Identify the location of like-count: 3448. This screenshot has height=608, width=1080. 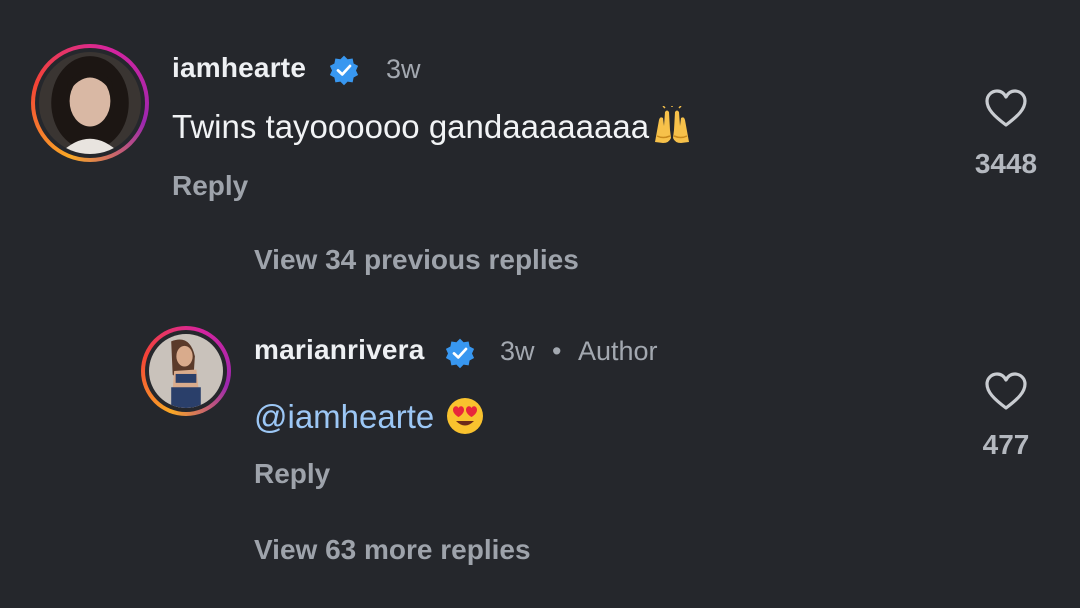
(1006, 163).